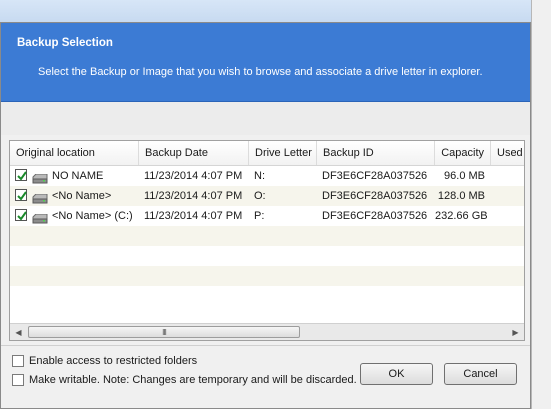  I want to click on restricted-folders-checkbox, so click(18, 361).